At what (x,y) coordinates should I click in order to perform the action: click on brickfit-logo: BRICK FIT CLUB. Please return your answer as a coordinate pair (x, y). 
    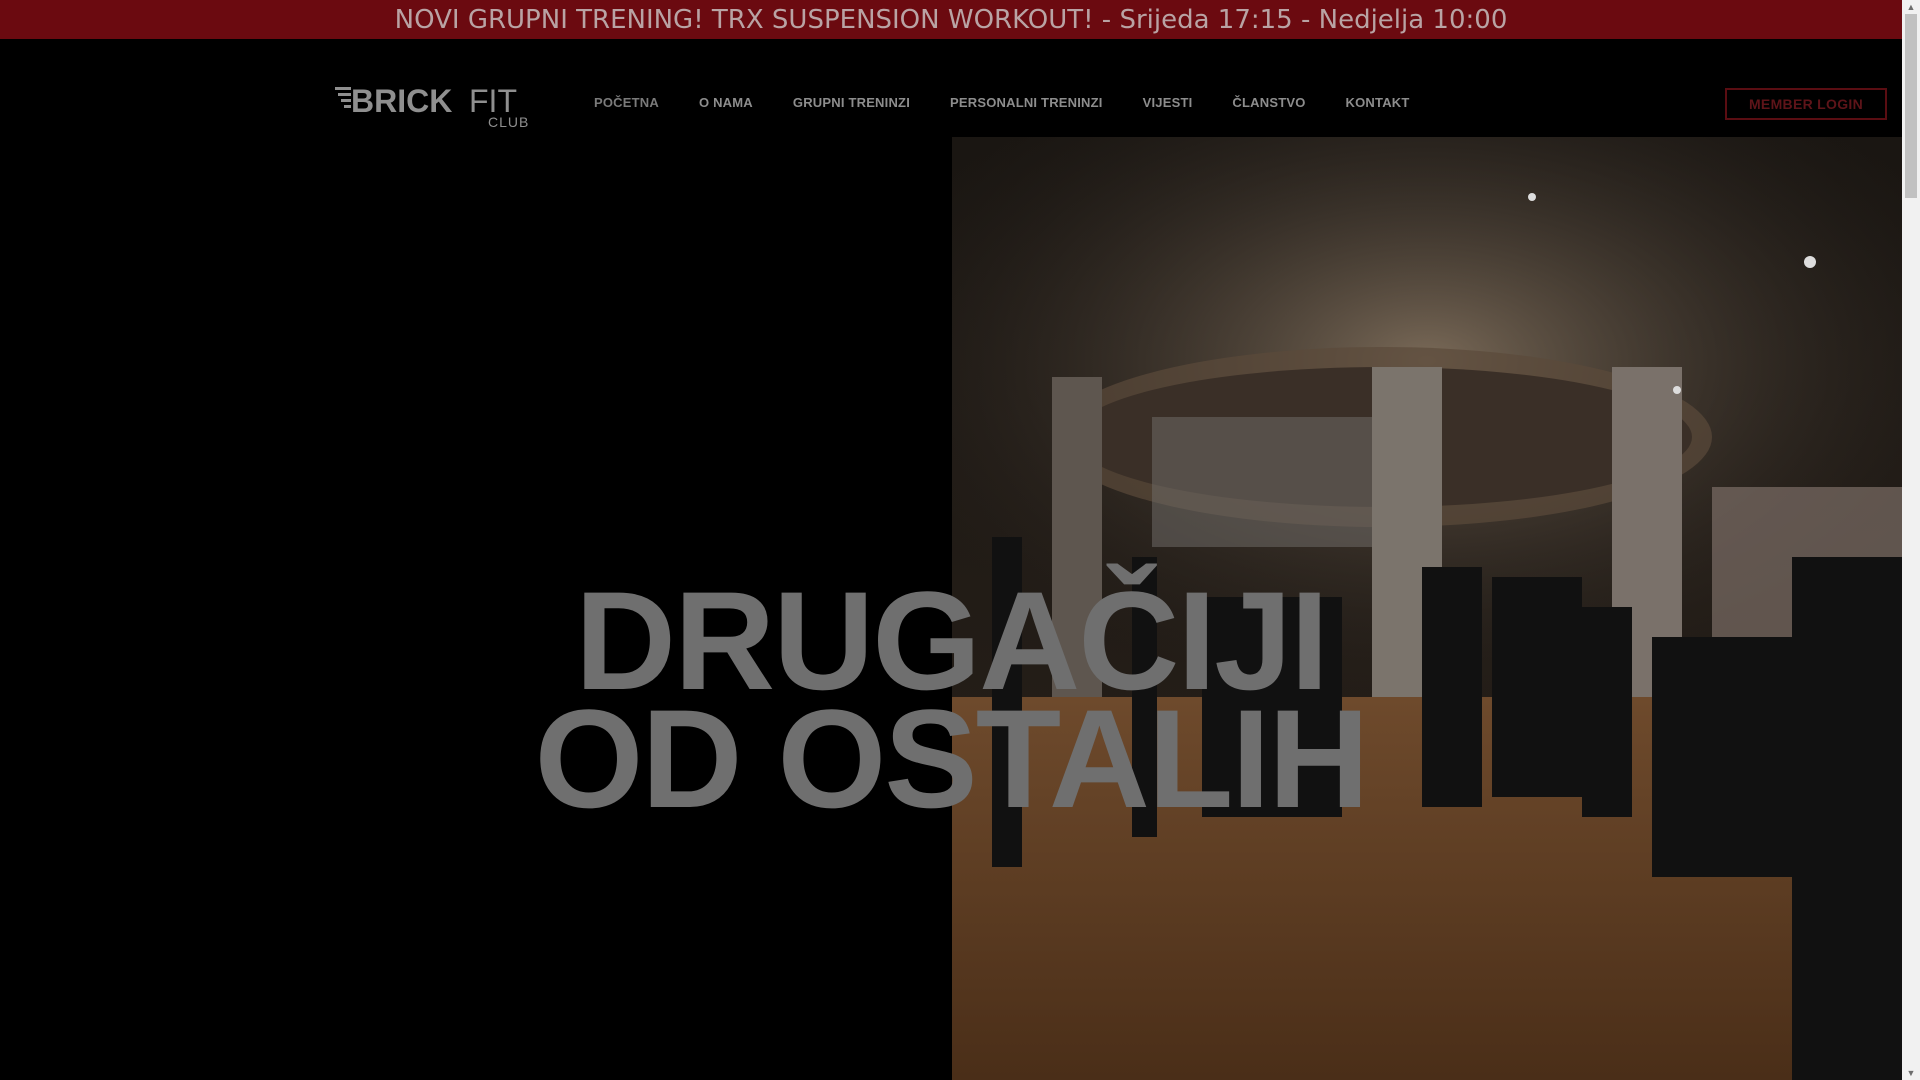
    Looking at the image, I should click on (438, 105).